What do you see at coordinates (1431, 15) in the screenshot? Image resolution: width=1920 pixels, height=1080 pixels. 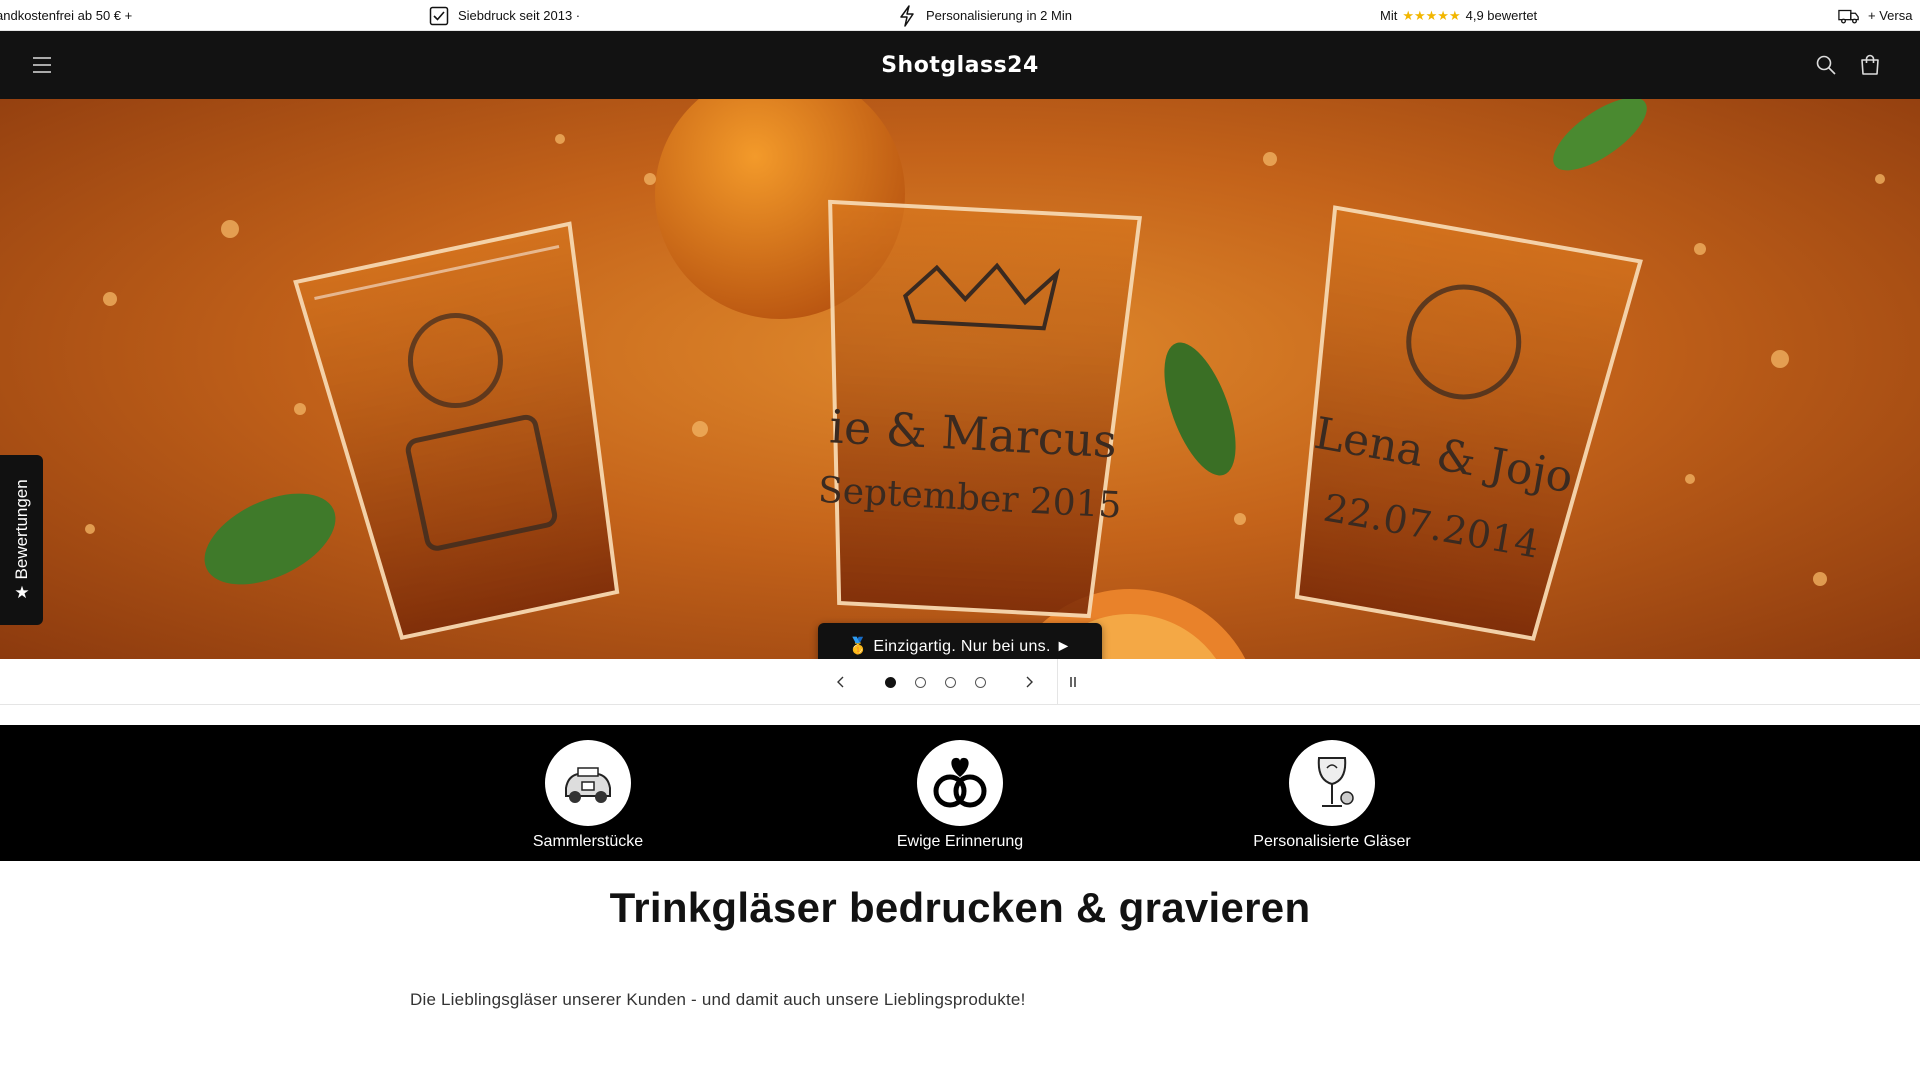 I see `rating-stars: ★★★★★` at bounding box center [1431, 15].